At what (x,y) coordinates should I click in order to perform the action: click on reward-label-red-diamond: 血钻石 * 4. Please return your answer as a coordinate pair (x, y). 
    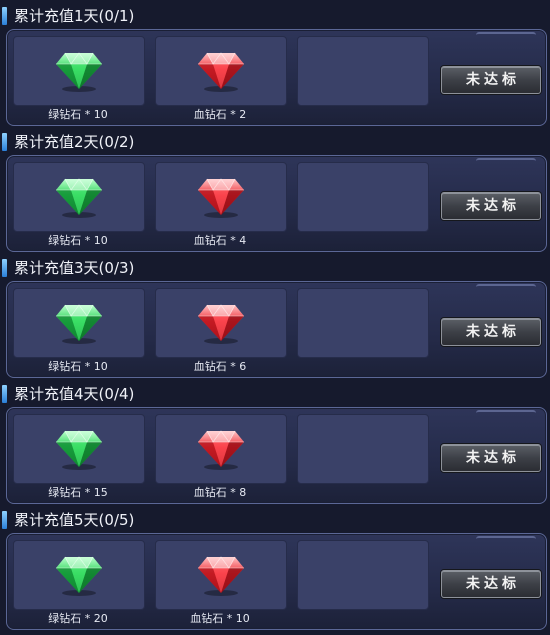
    Looking at the image, I should click on (220, 240).